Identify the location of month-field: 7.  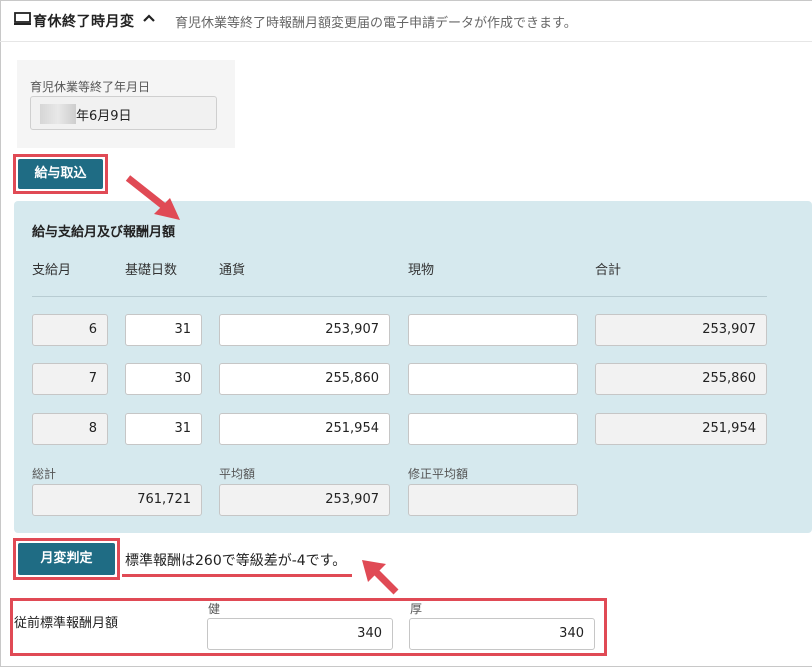
(70, 379).